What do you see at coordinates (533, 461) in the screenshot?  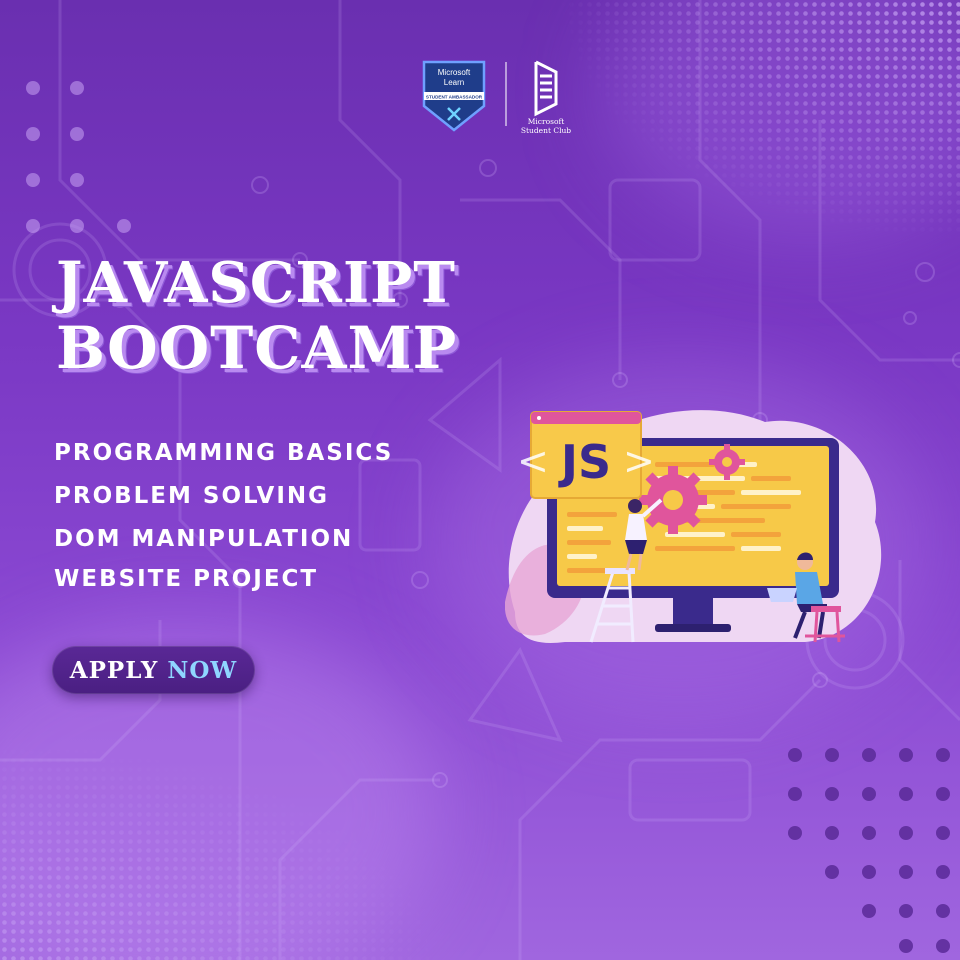 I see `bracket-left-glyph: <` at bounding box center [533, 461].